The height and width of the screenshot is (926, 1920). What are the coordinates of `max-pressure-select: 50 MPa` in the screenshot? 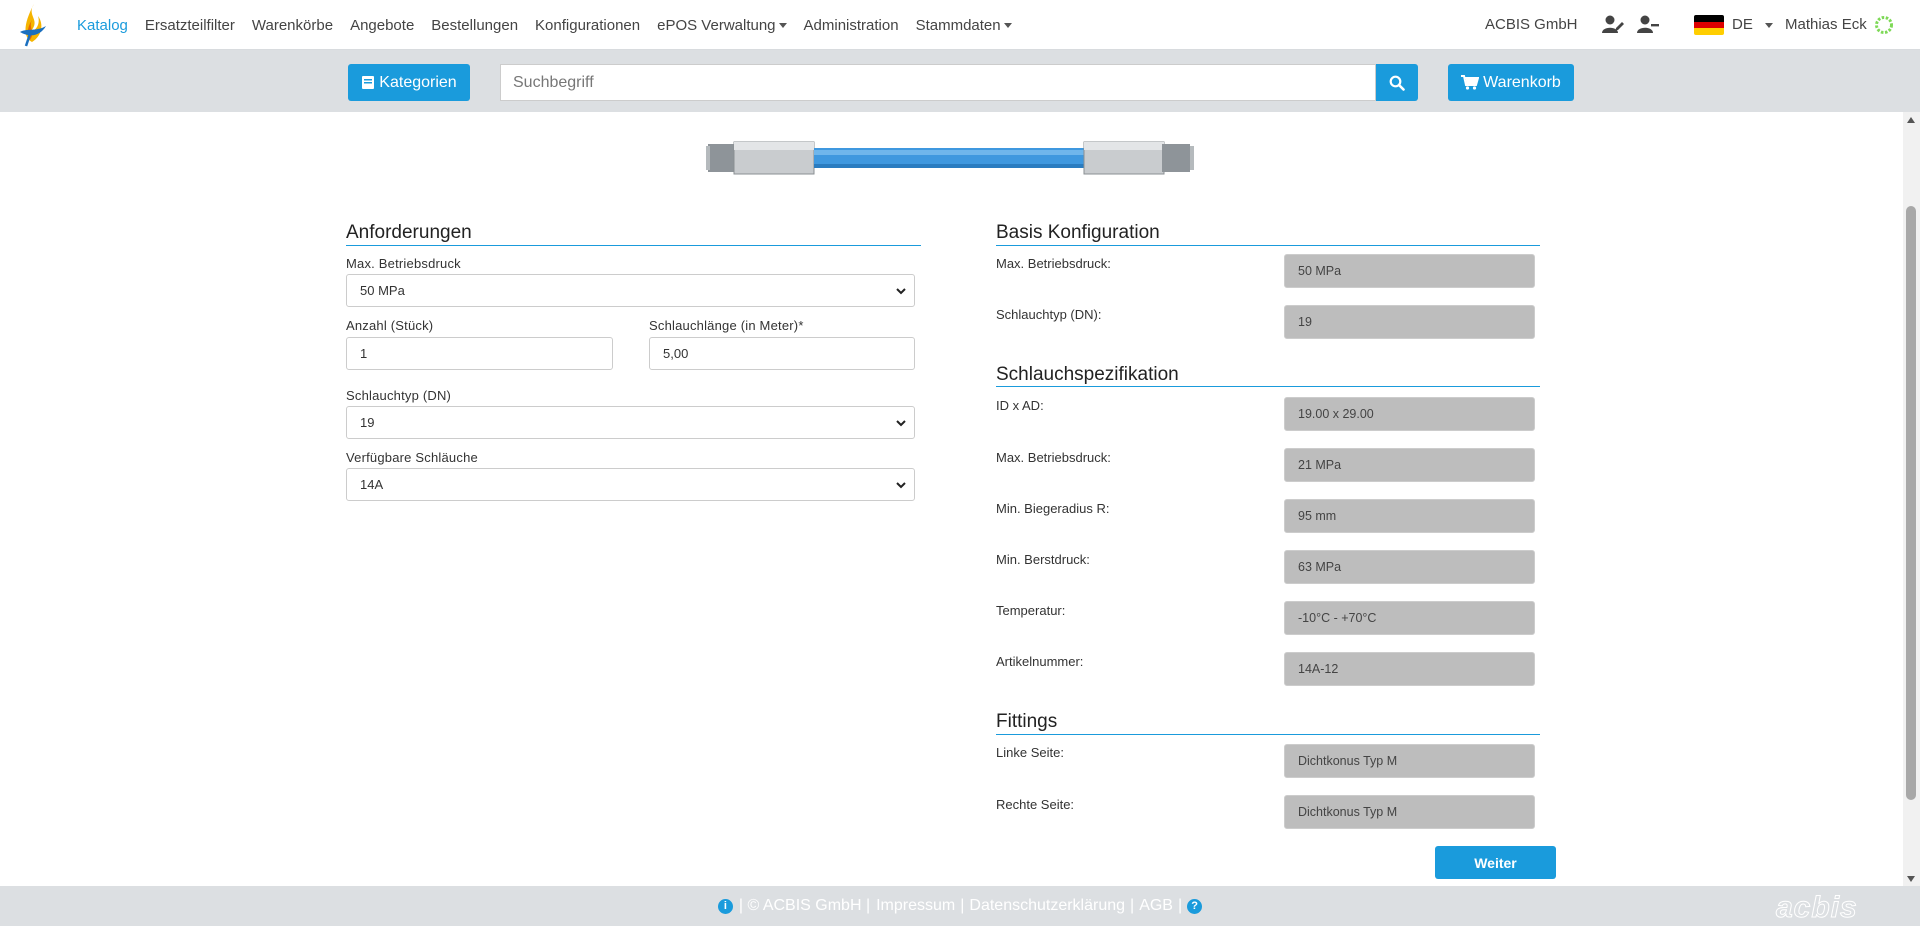 It's located at (630, 290).